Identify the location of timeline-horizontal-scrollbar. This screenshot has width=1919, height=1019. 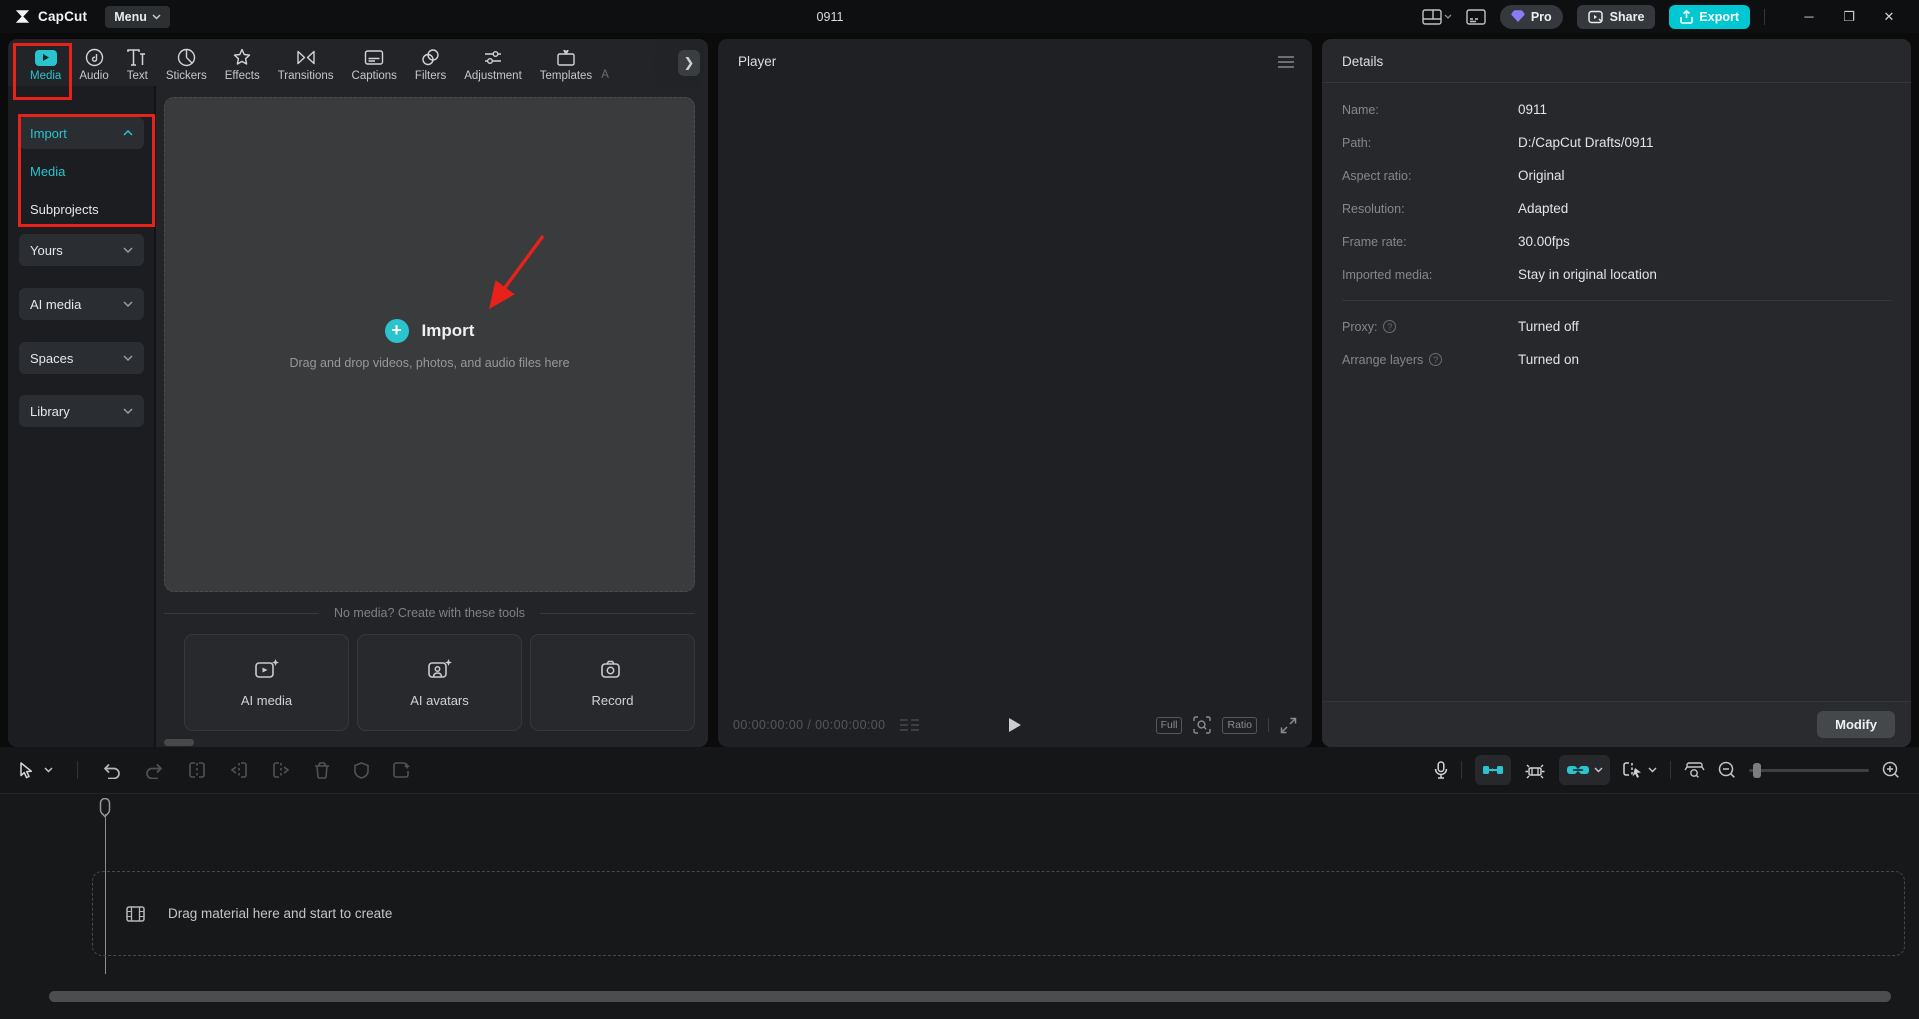
(970, 996).